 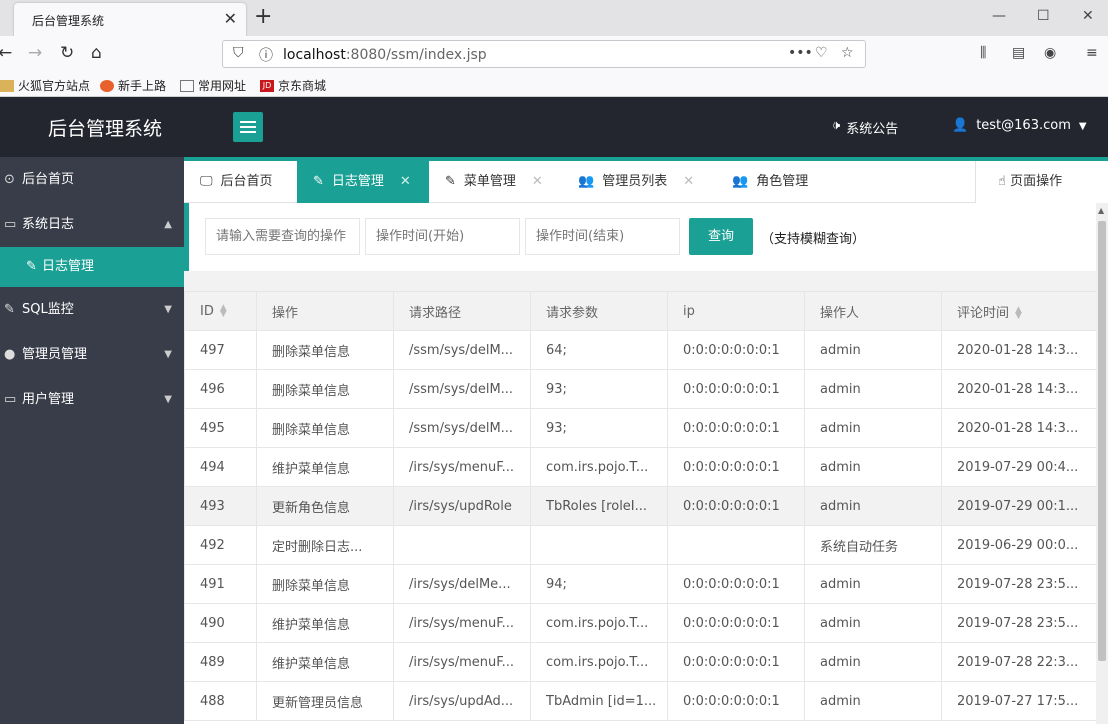 I want to click on sidebar-toggle-icon: ▤, so click(x=1018, y=53).